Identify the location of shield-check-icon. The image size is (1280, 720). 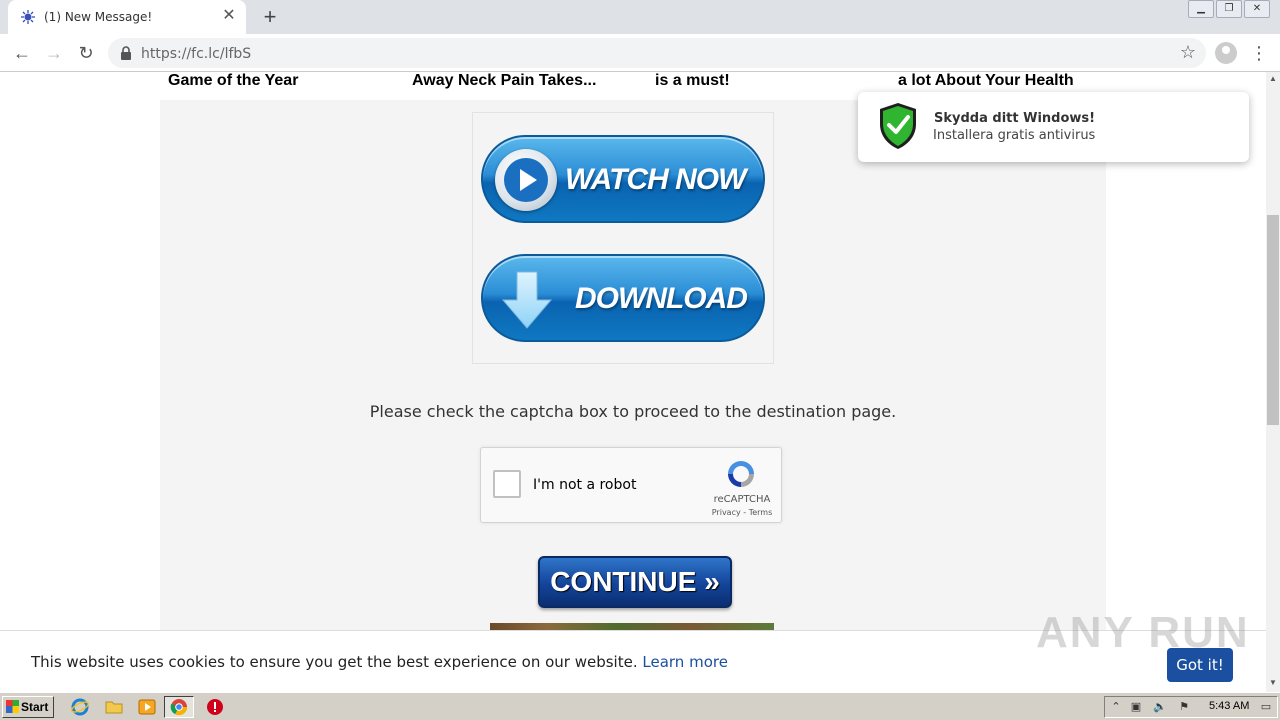
(898, 126).